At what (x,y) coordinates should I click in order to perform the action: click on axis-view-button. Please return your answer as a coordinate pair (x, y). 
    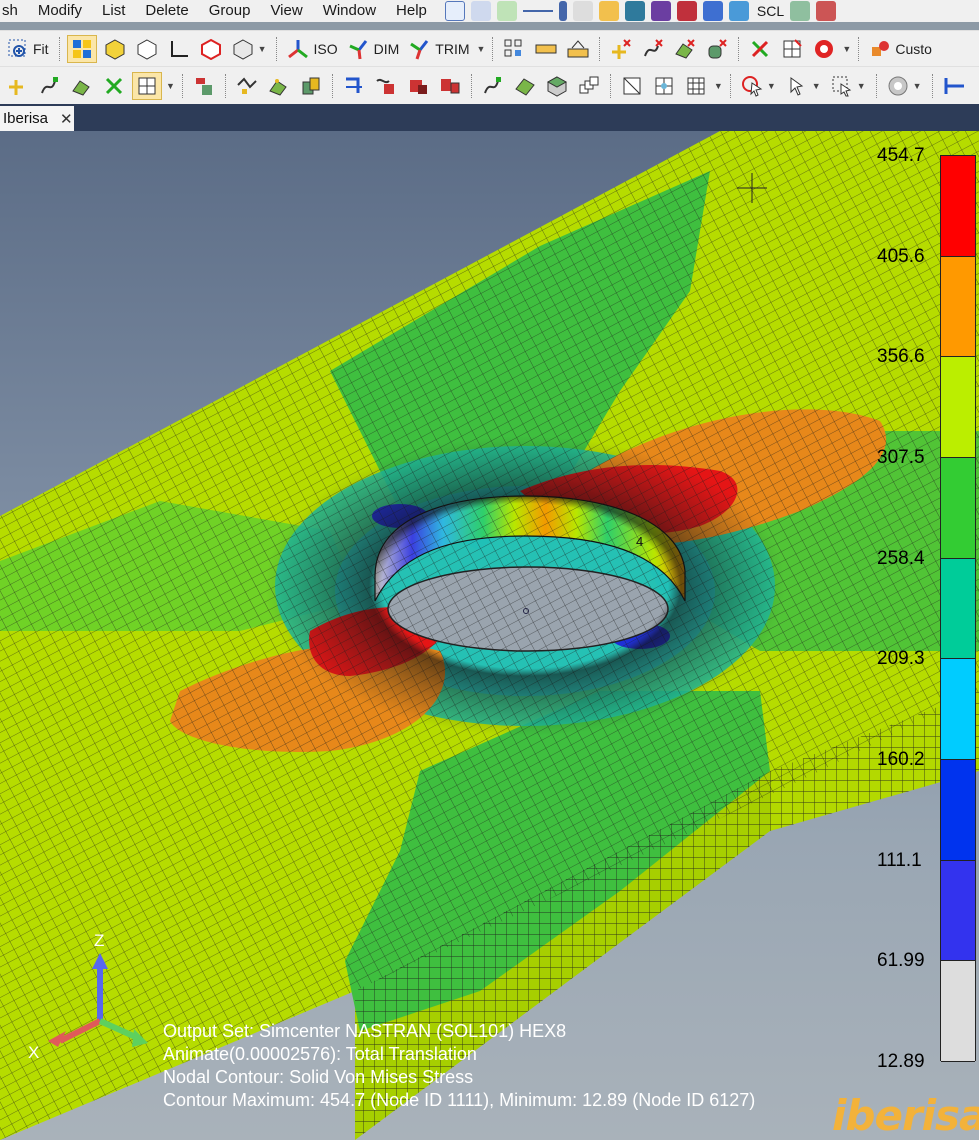
    Looking at the image, I should click on (179, 49).